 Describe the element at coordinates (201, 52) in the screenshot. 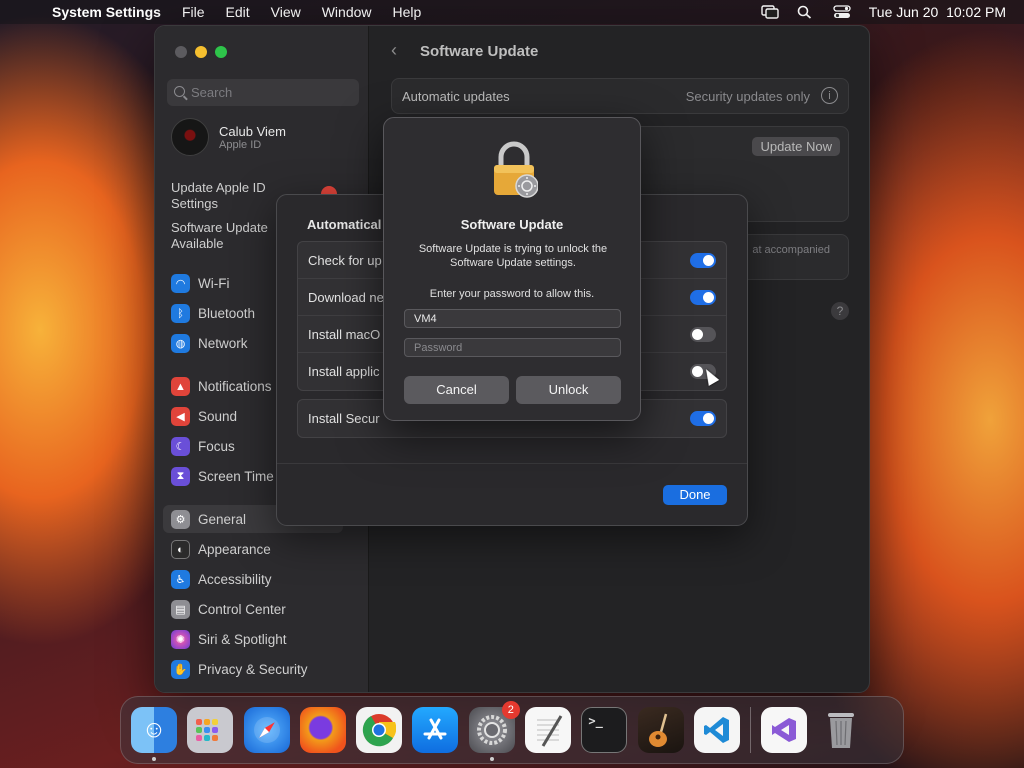

I see `minimize-button` at that location.